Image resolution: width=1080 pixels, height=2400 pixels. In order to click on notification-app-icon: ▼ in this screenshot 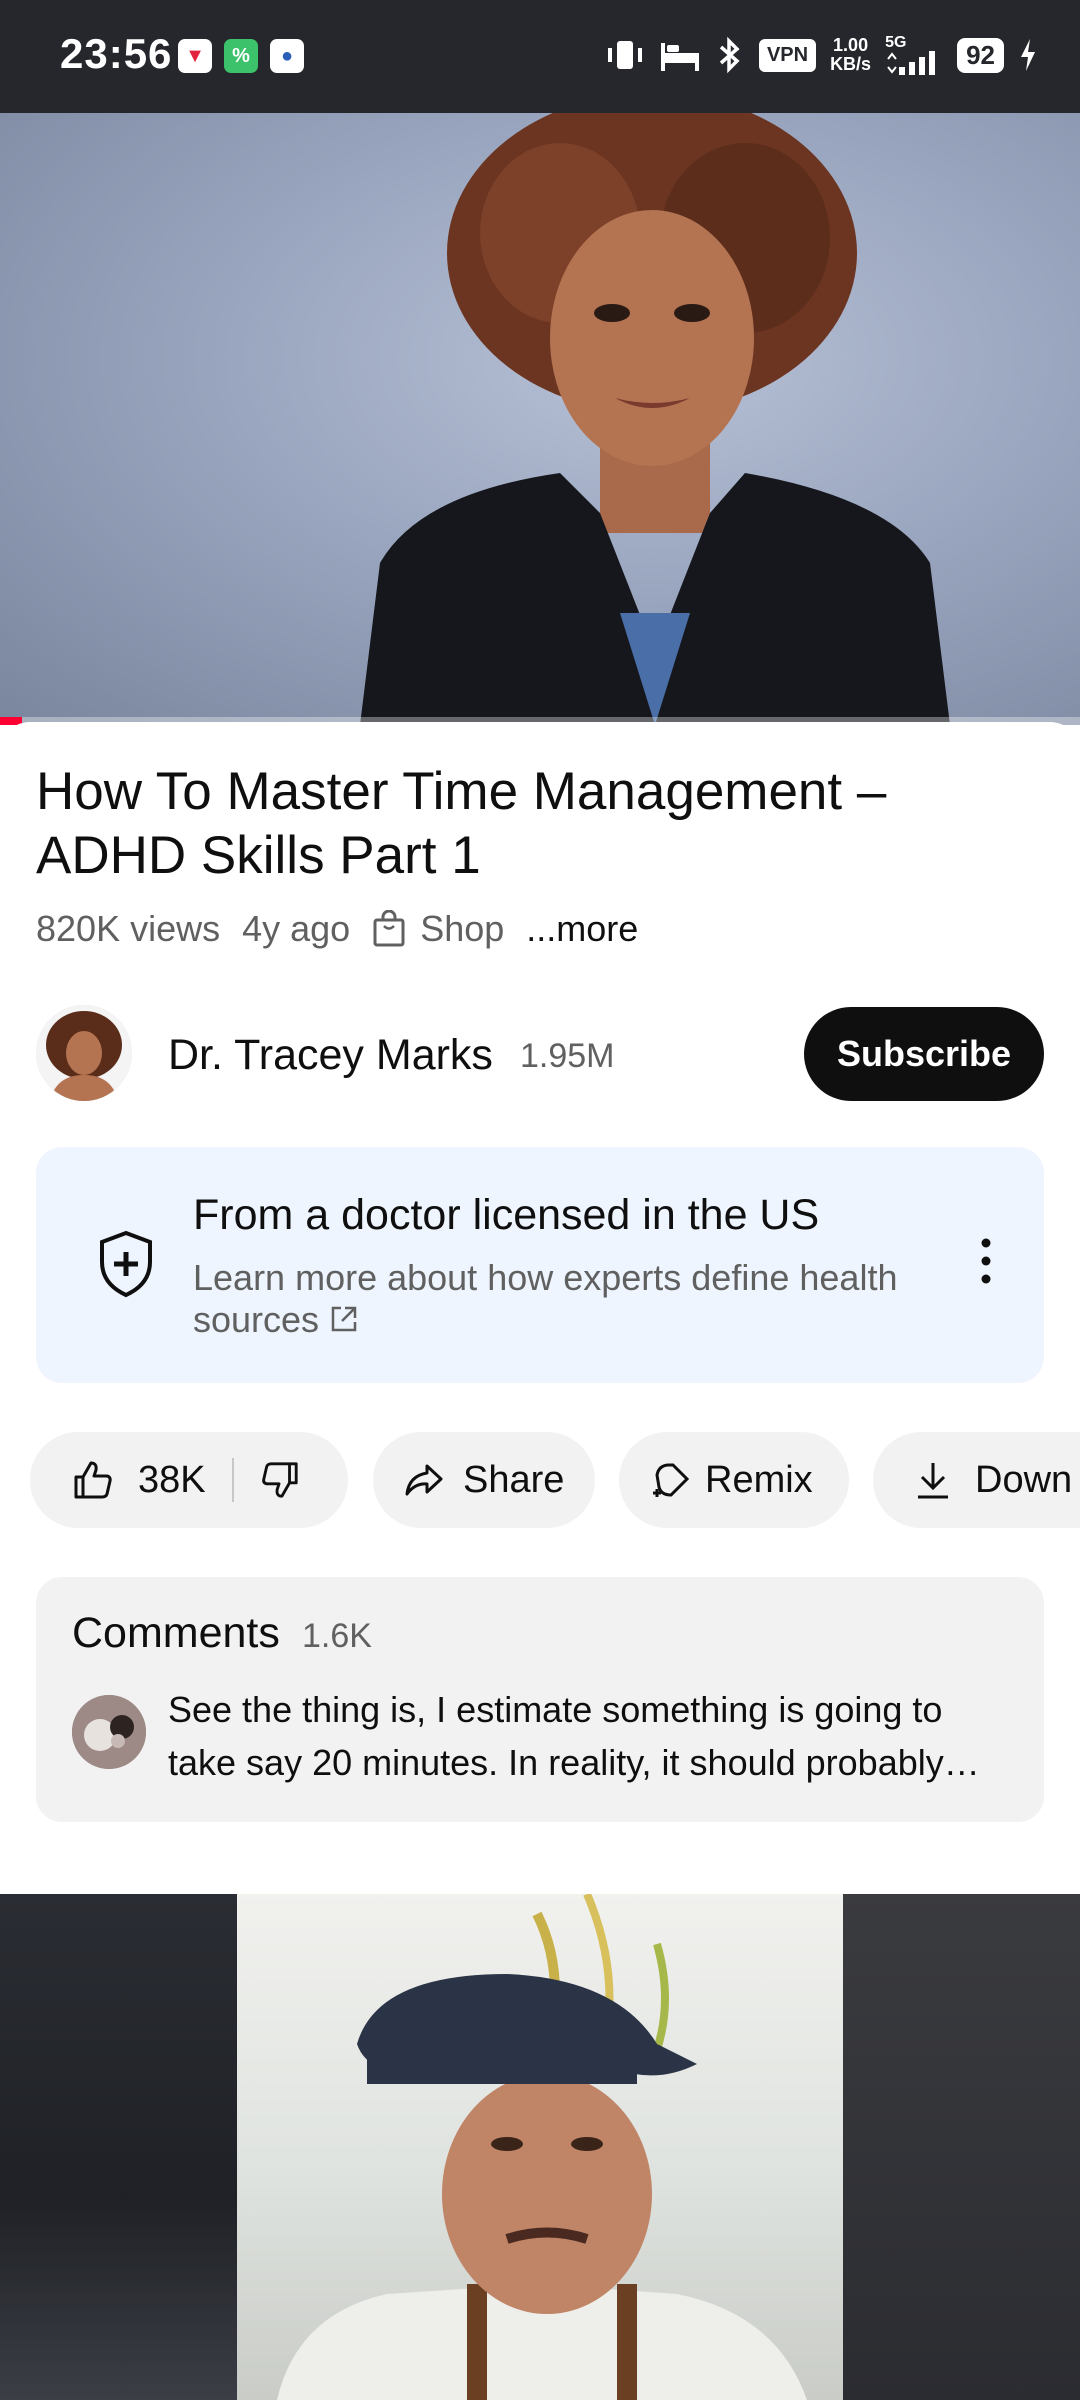, I will do `click(195, 56)`.